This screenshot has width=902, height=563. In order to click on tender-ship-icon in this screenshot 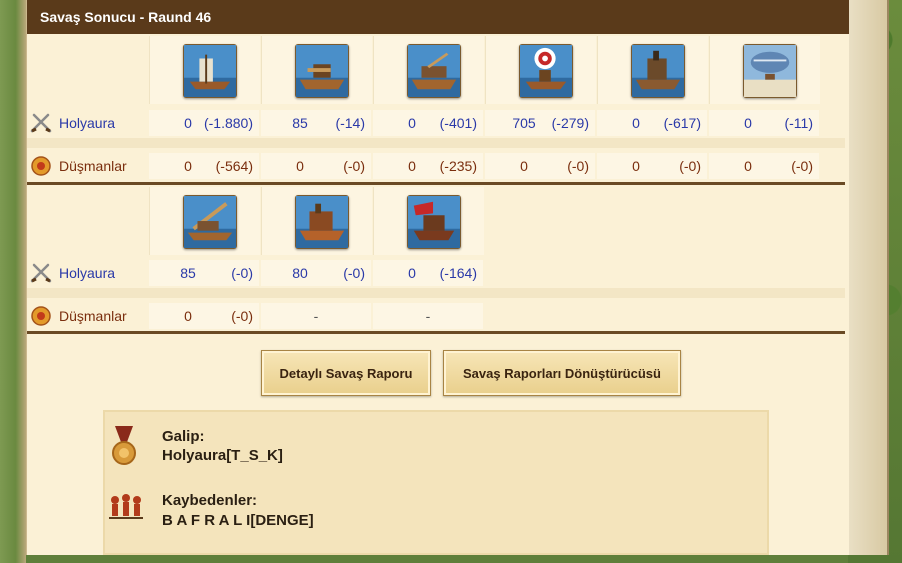, I will do `click(434, 222)`.